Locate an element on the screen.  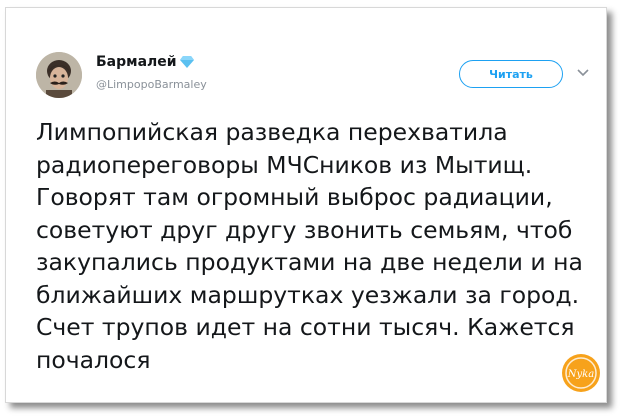
diamond-icon is located at coordinates (186, 62).